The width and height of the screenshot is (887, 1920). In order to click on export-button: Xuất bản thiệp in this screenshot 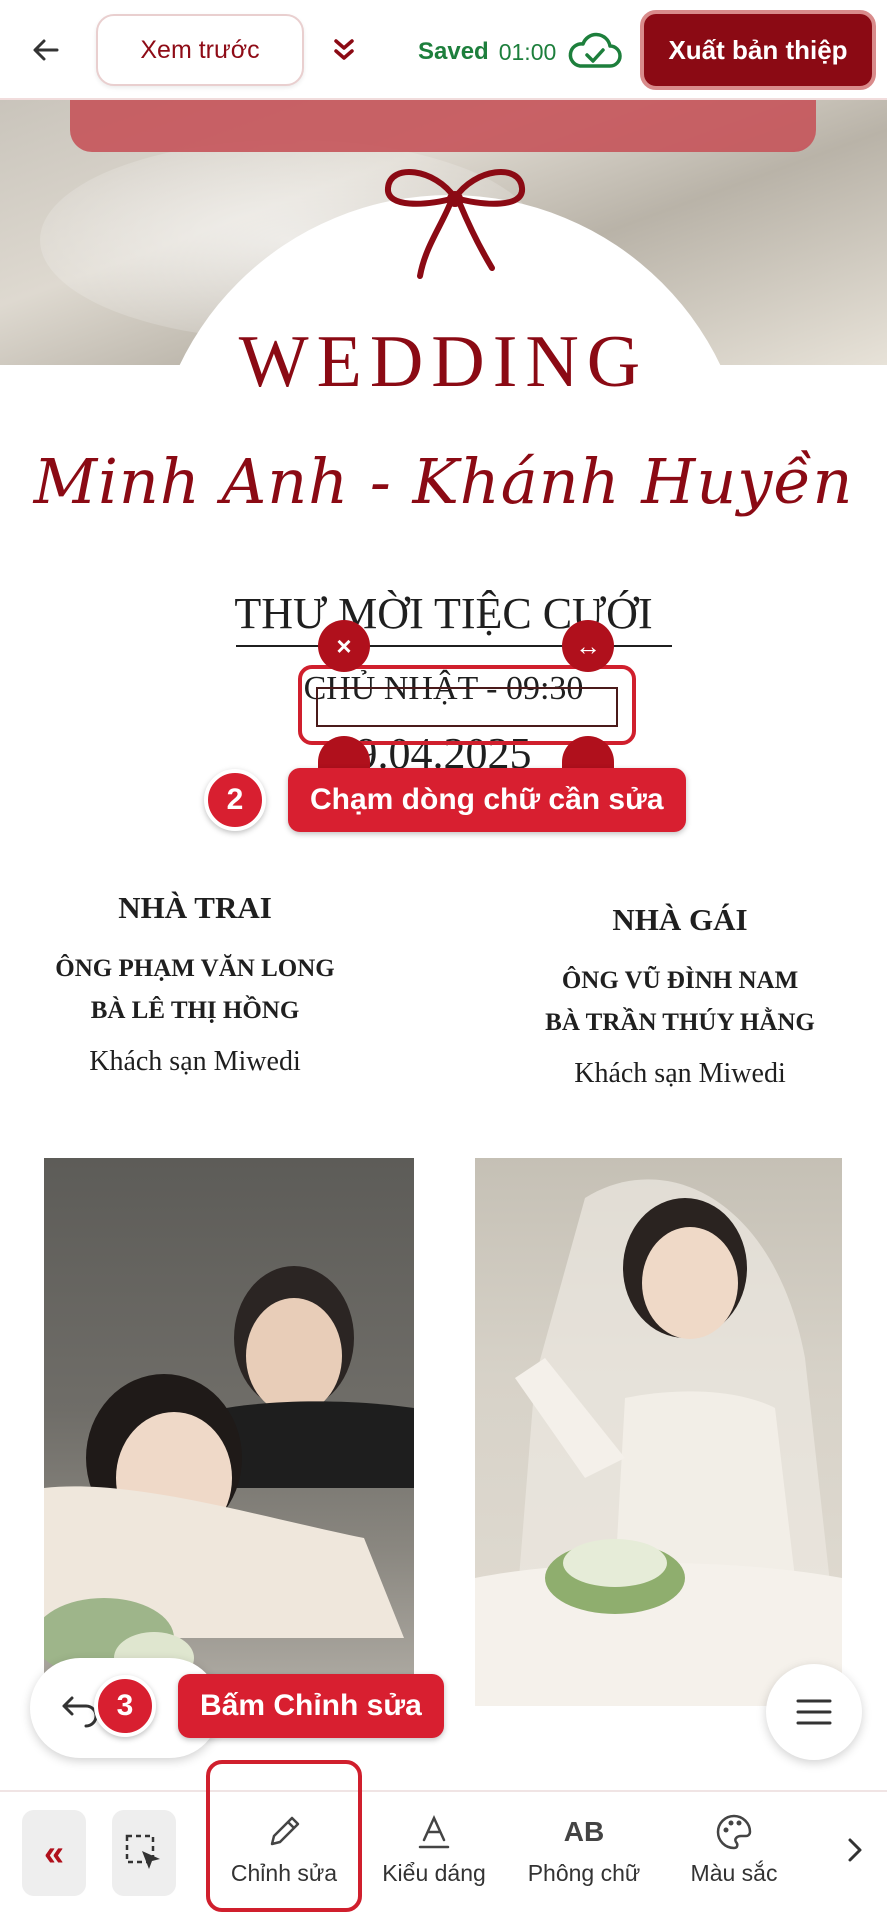, I will do `click(758, 50)`.